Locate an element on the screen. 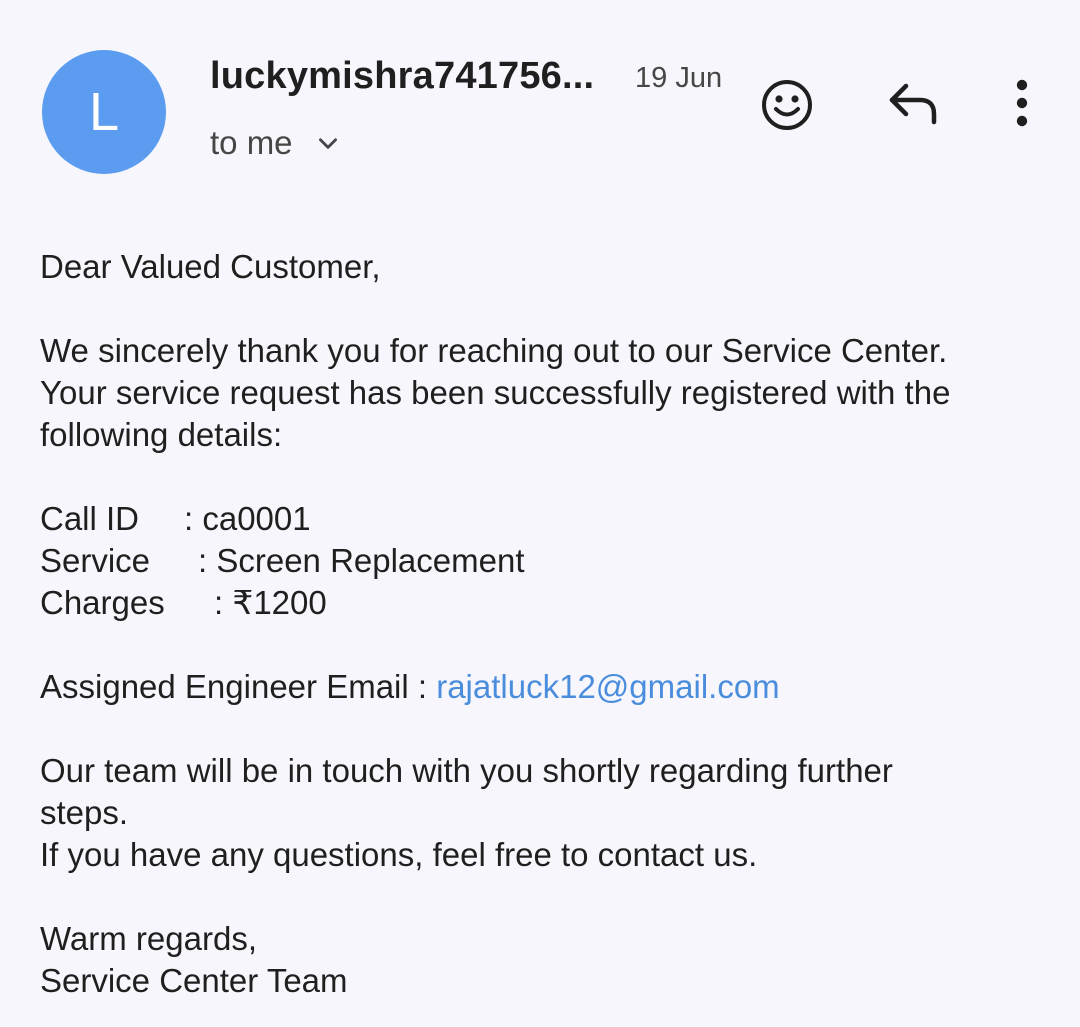 This screenshot has height=1027, width=1080. detail-row-service: Service : Screen Replacement is located at coordinates (545, 561).